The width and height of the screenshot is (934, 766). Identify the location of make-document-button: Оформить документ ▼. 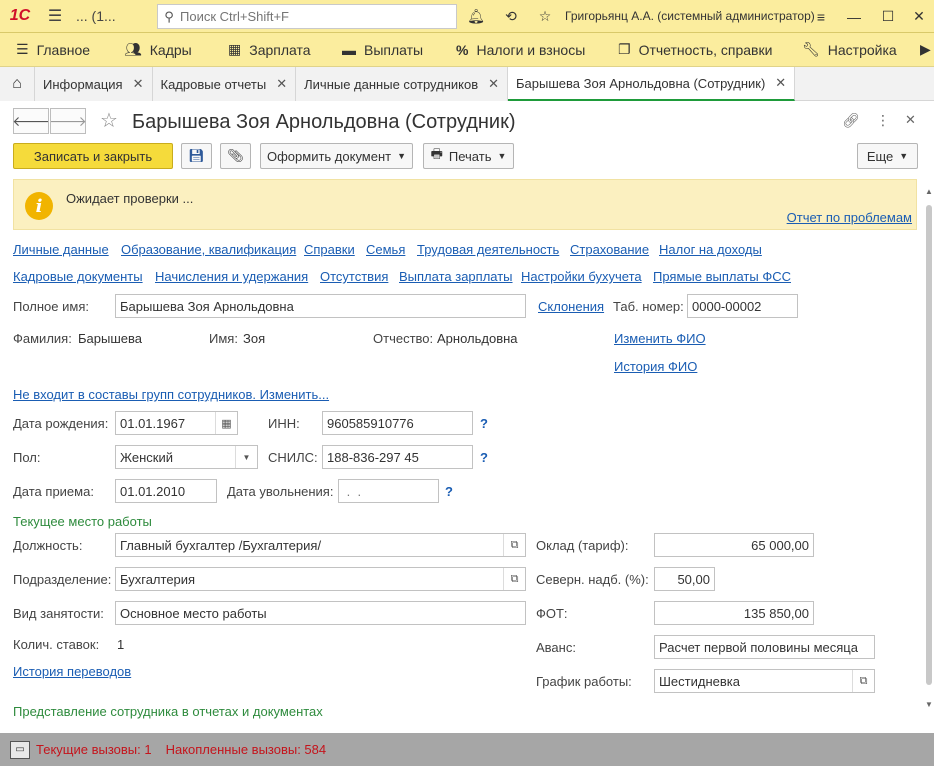
(336, 156).